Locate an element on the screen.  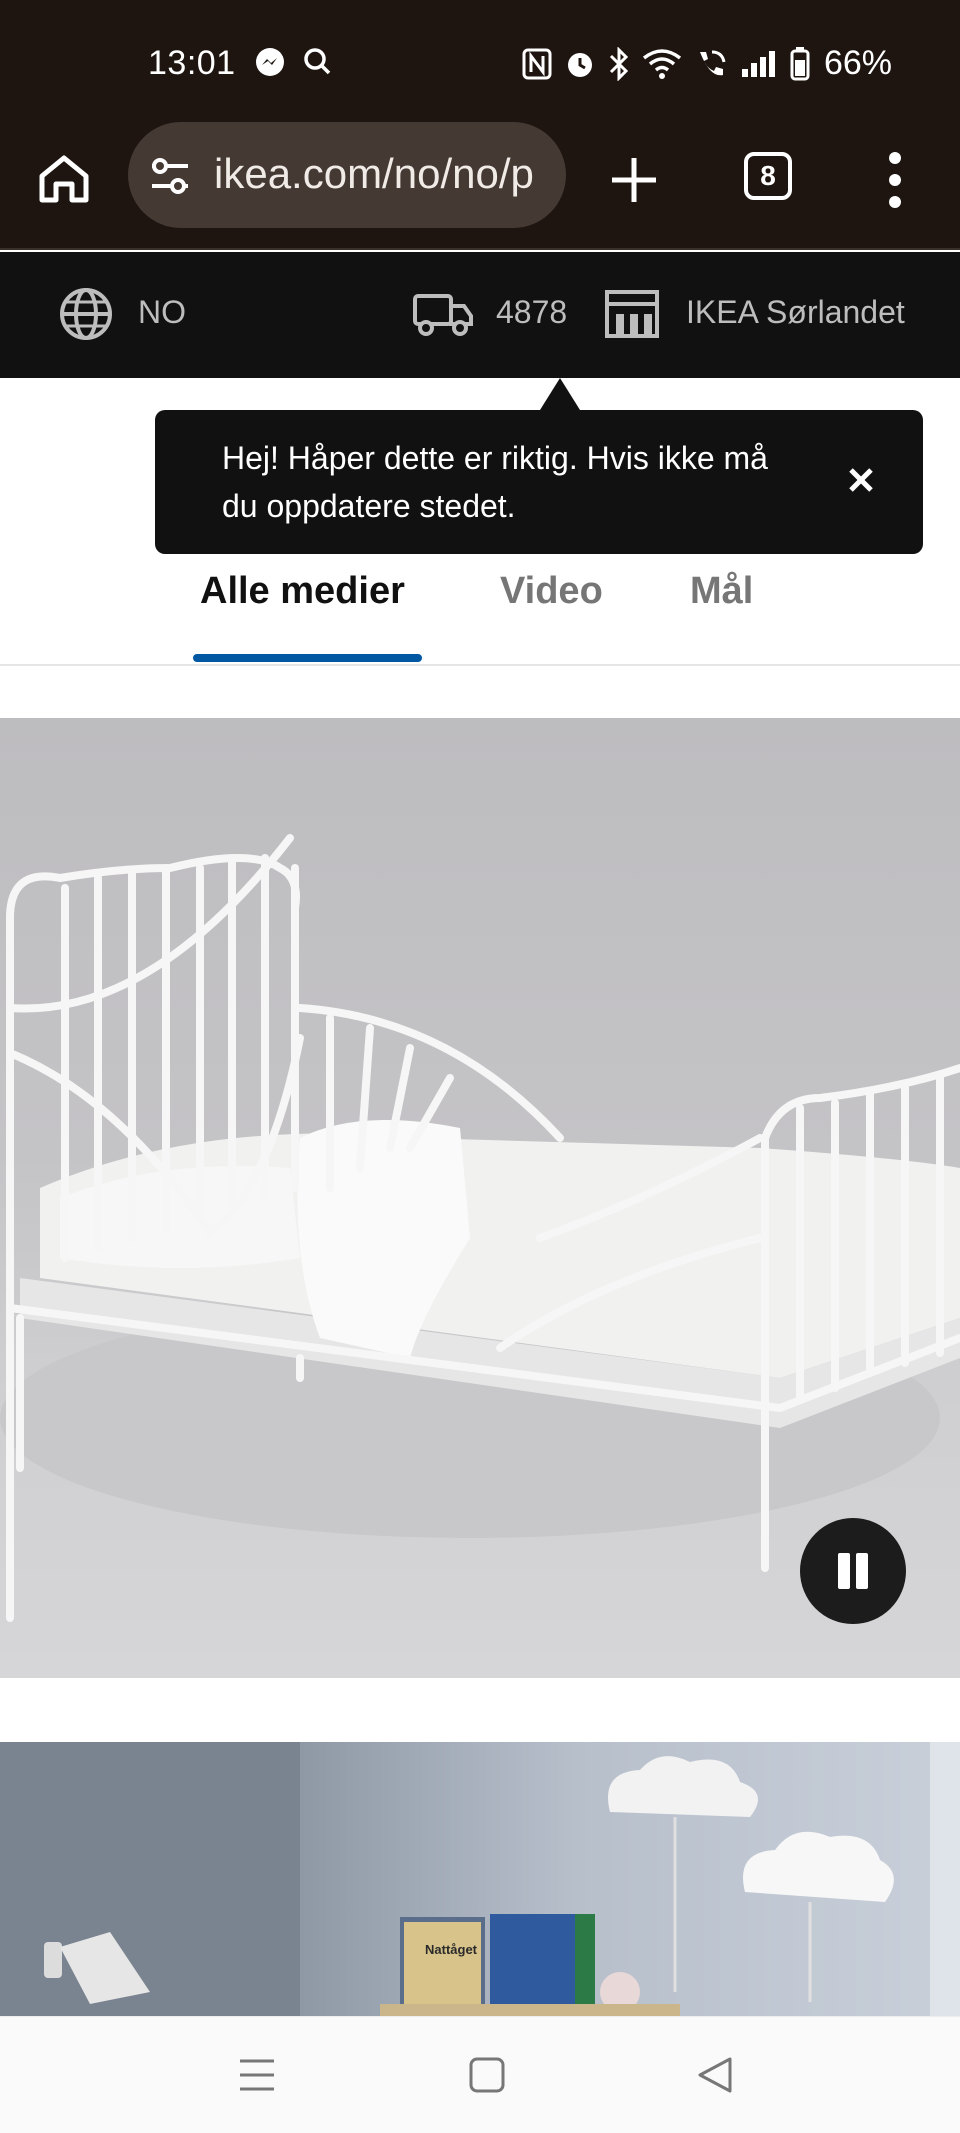
postal-code: 4878 is located at coordinates (531, 312).